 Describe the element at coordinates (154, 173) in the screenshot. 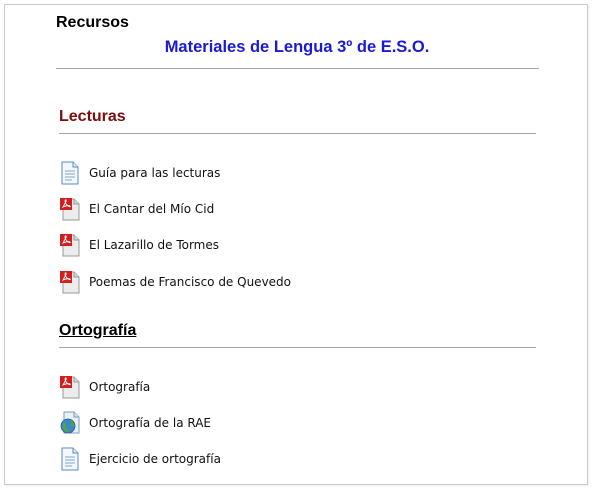

I see `resource-label: Guía para las lecturas` at that location.